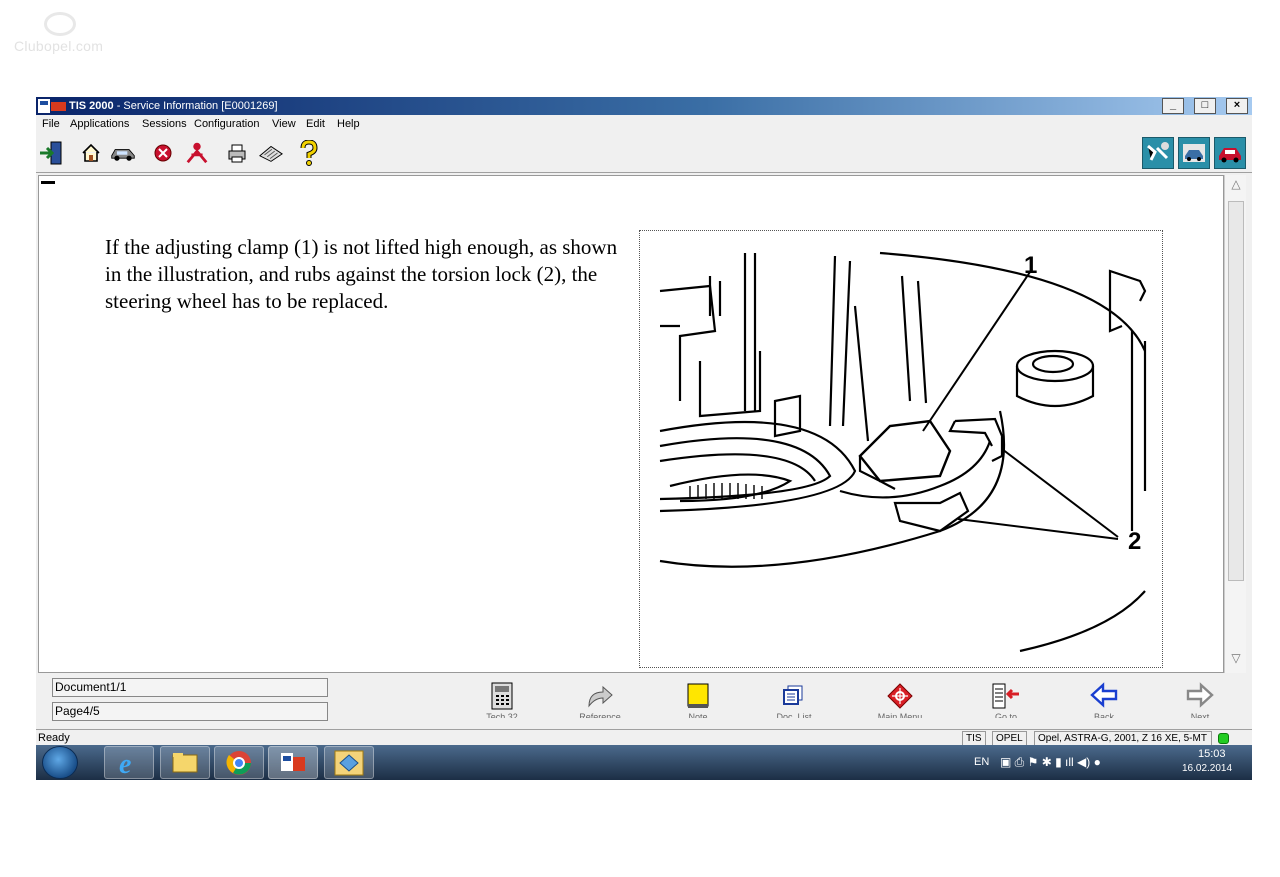  Describe the element at coordinates (226, 124) in the screenshot. I see `menu-configuration: Configuration` at that location.